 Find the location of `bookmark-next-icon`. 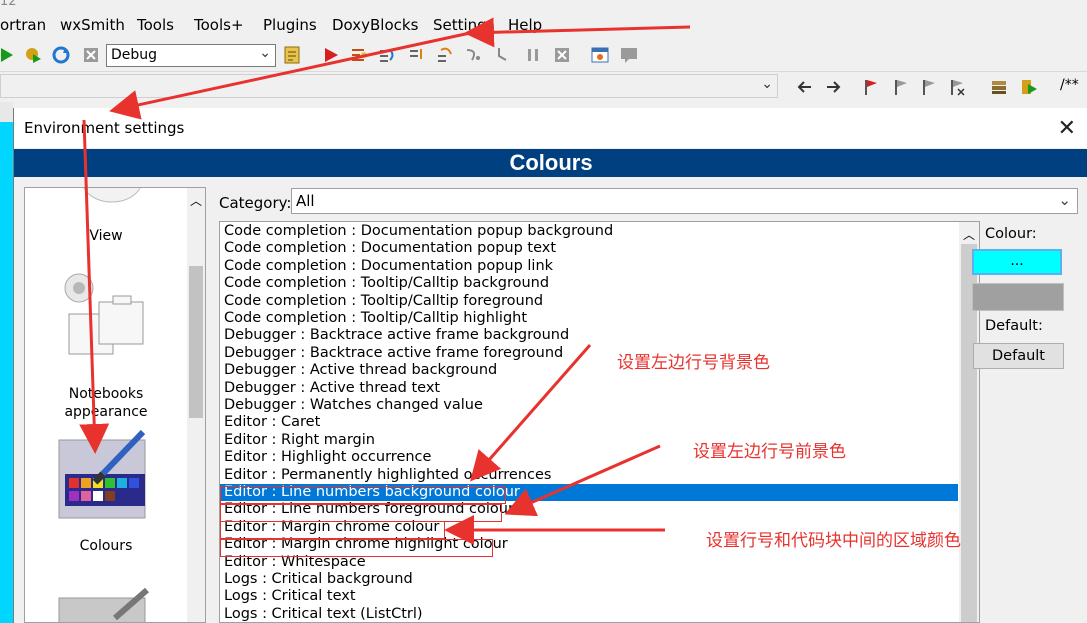

bookmark-next-icon is located at coordinates (929, 87).